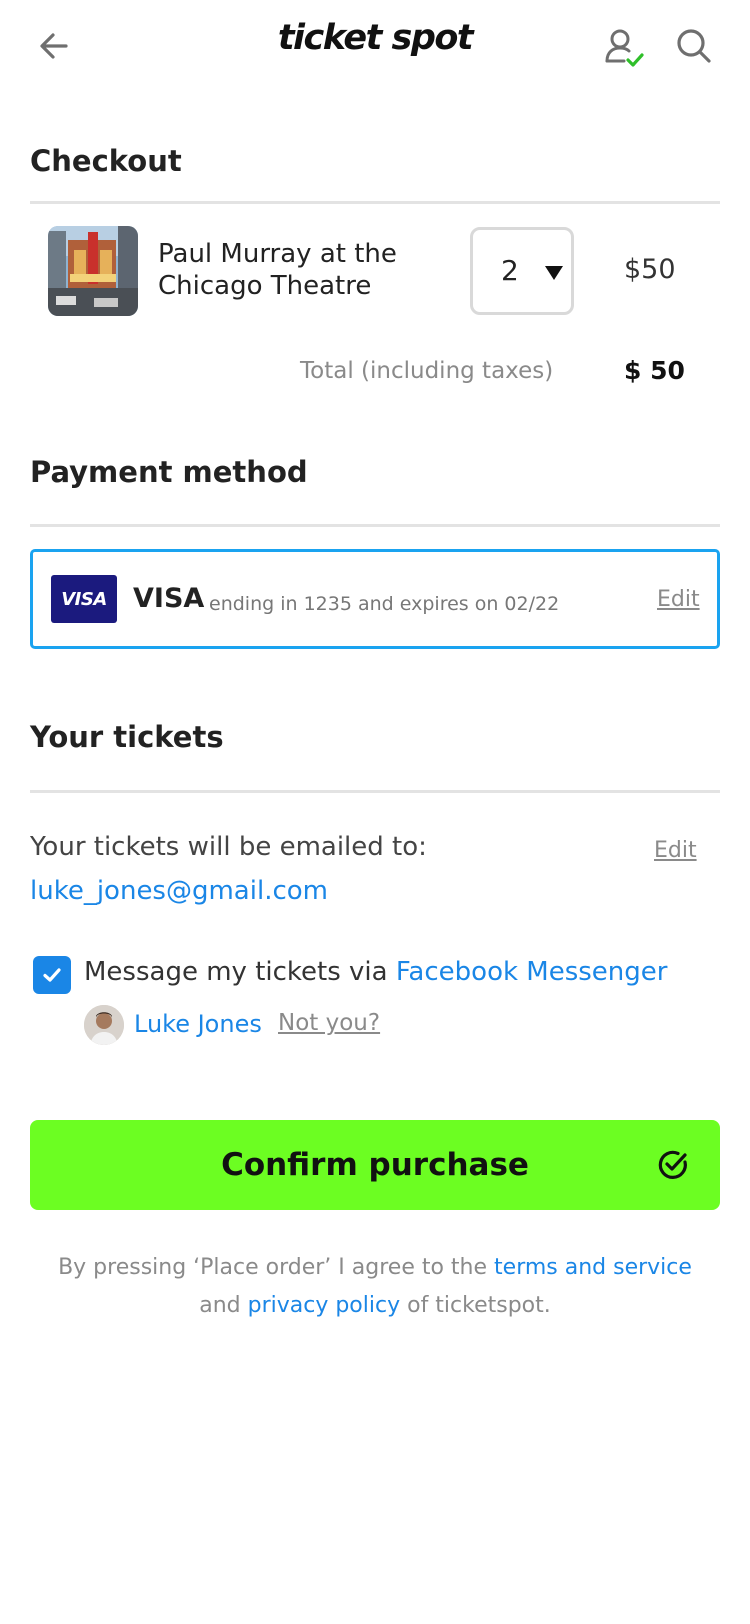 The height and width of the screenshot is (1624, 750). Describe the element at coordinates (375, 202) in the screenshot. I see `checkout-divider` at that location.